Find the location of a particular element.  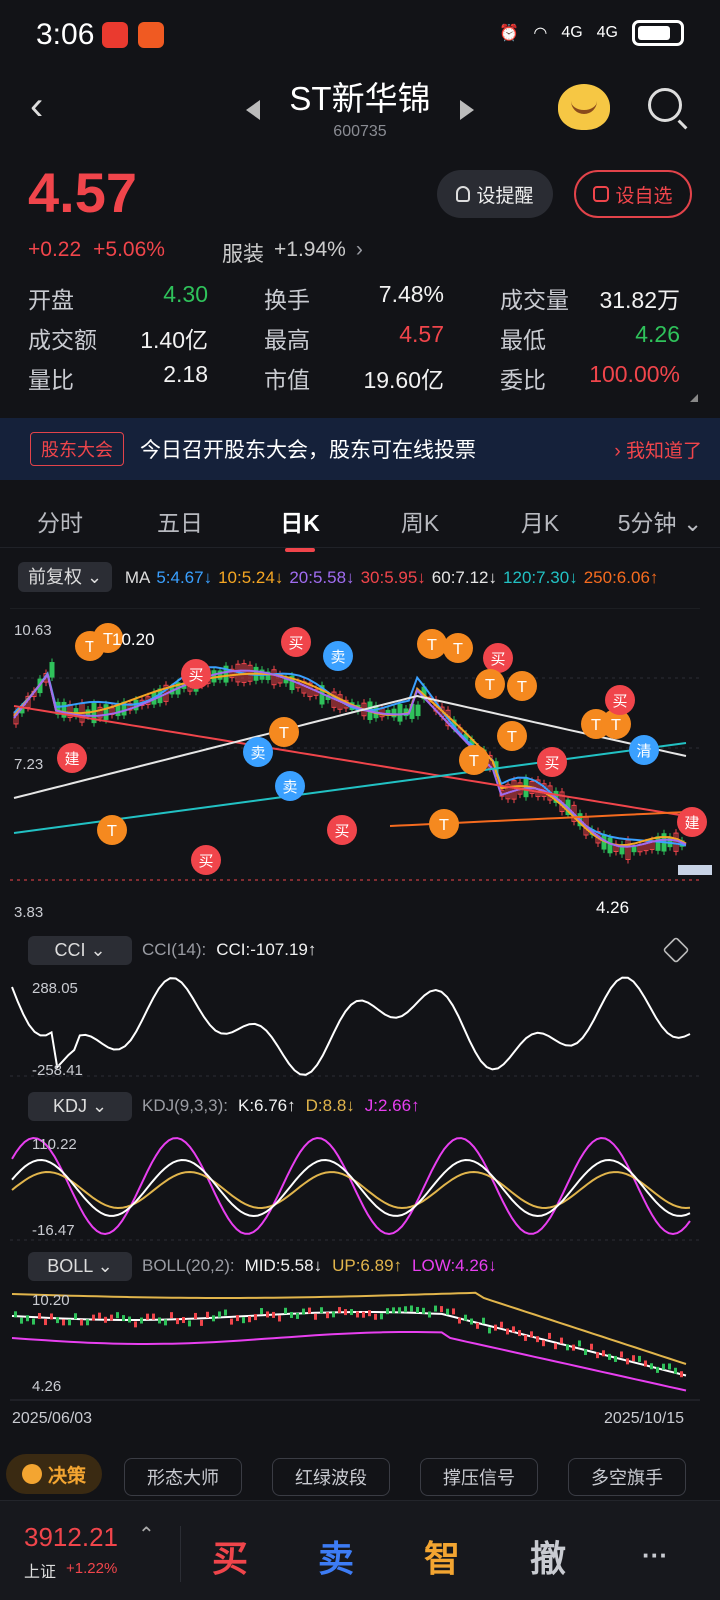

stat-label: 开盘 is located at coordinates (51, 300).